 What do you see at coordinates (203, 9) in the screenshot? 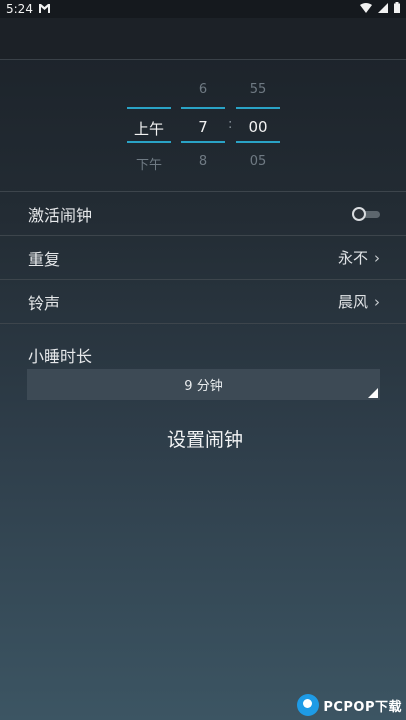
I see `status-bar: 5:24` at bounding box center [203, 9].